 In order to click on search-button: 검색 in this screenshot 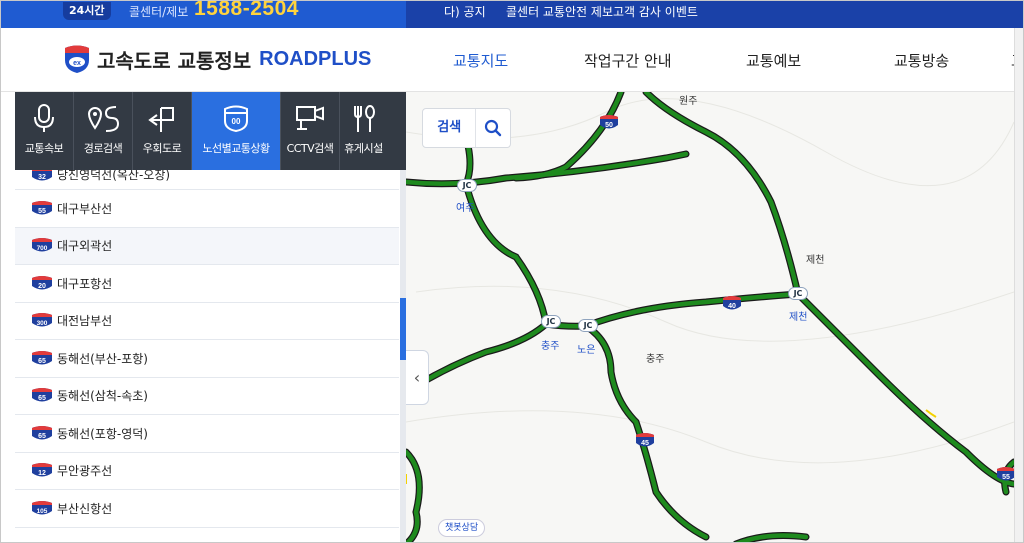, I will do `click(450, 128)`.